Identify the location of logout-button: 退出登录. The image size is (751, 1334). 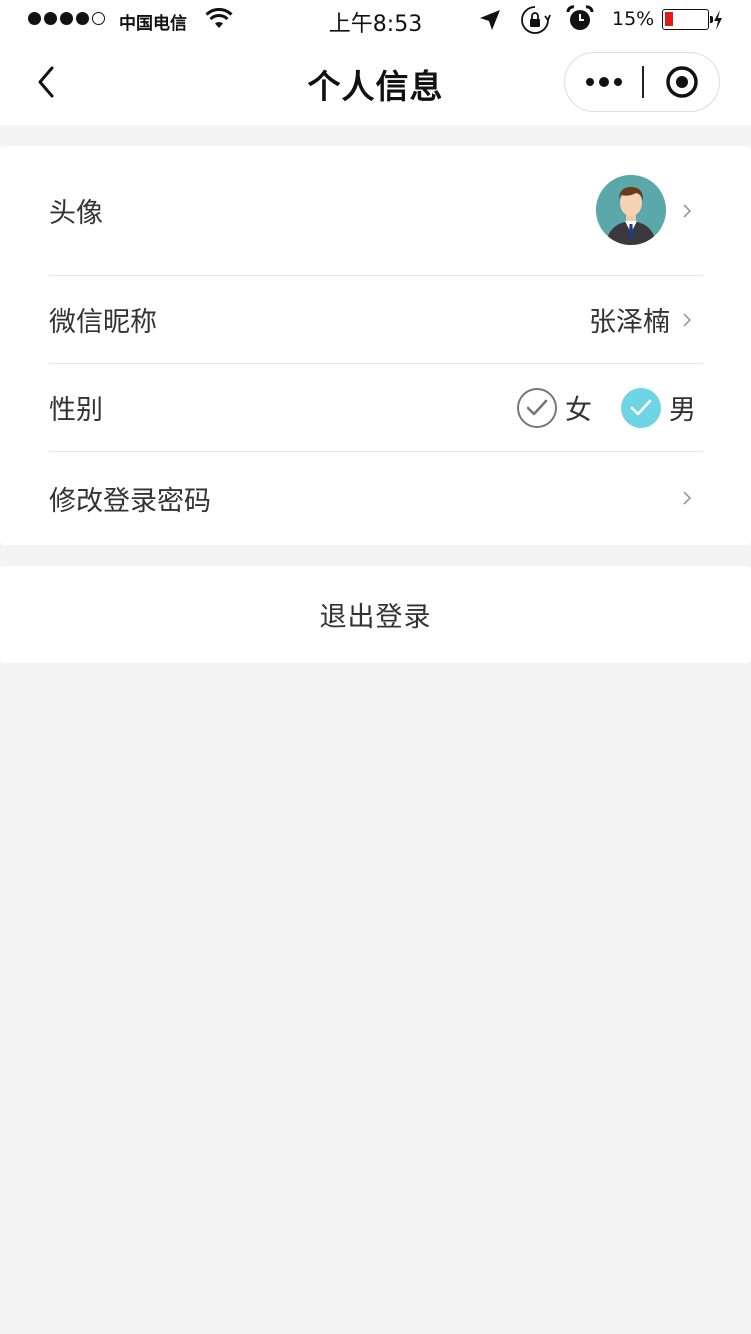
(375, 614).